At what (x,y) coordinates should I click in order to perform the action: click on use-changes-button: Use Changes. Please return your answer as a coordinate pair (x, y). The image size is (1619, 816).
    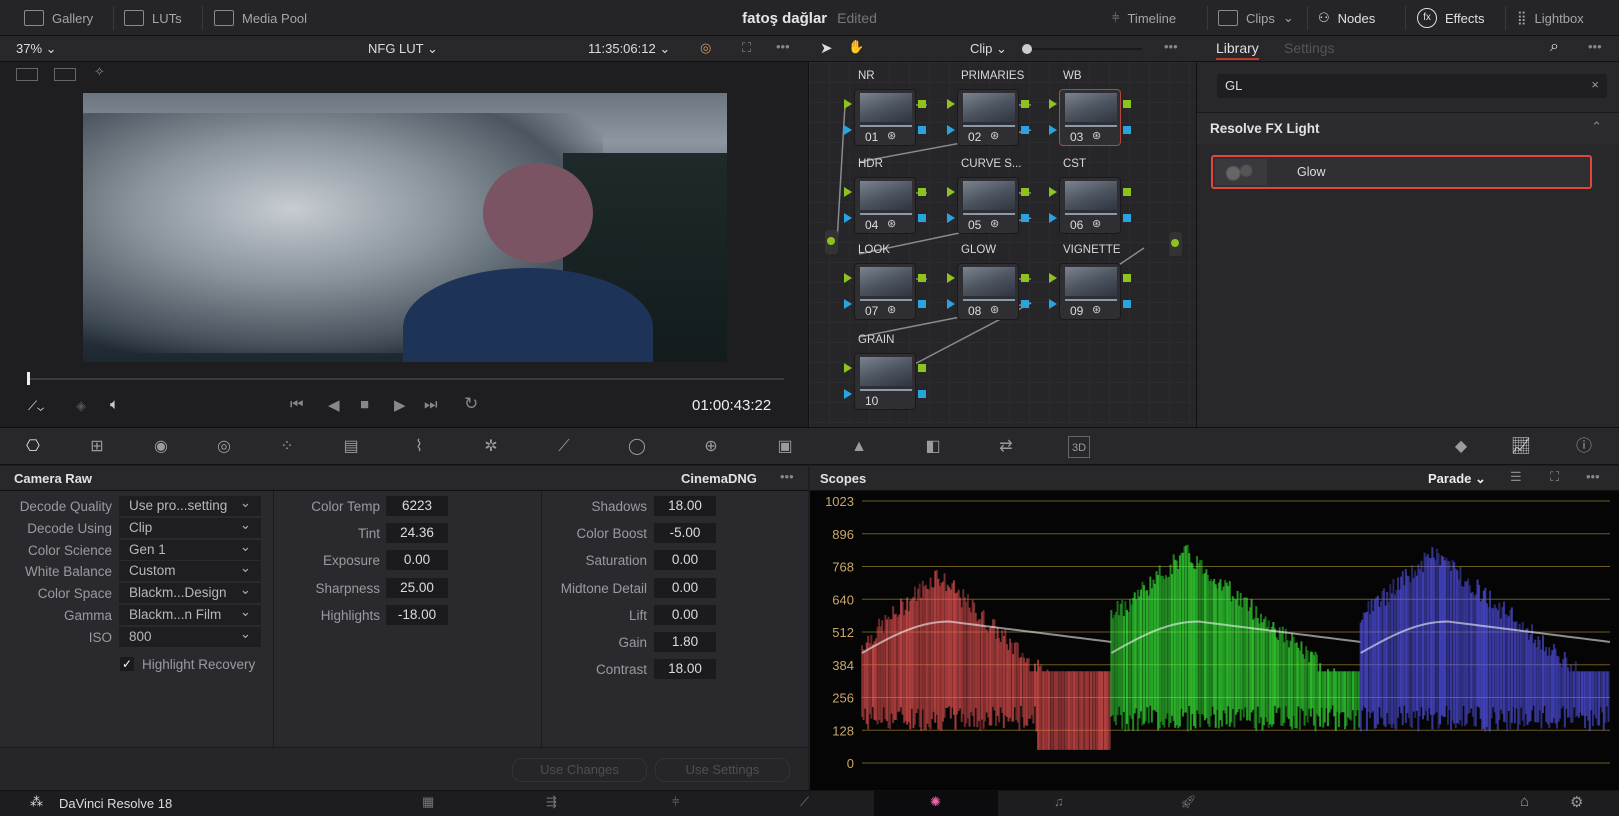
    Looking at the image, I should click on (579, 770).